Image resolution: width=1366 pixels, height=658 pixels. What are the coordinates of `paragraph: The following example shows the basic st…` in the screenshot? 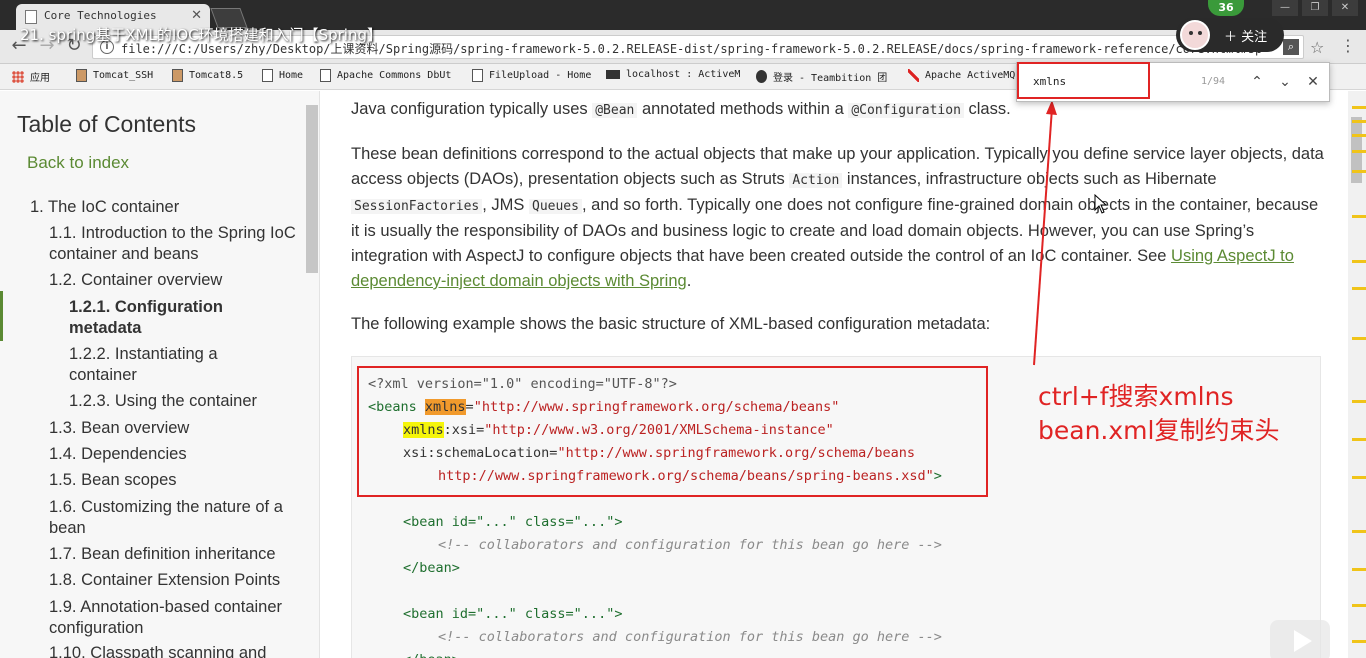 It's located at (671, 324).